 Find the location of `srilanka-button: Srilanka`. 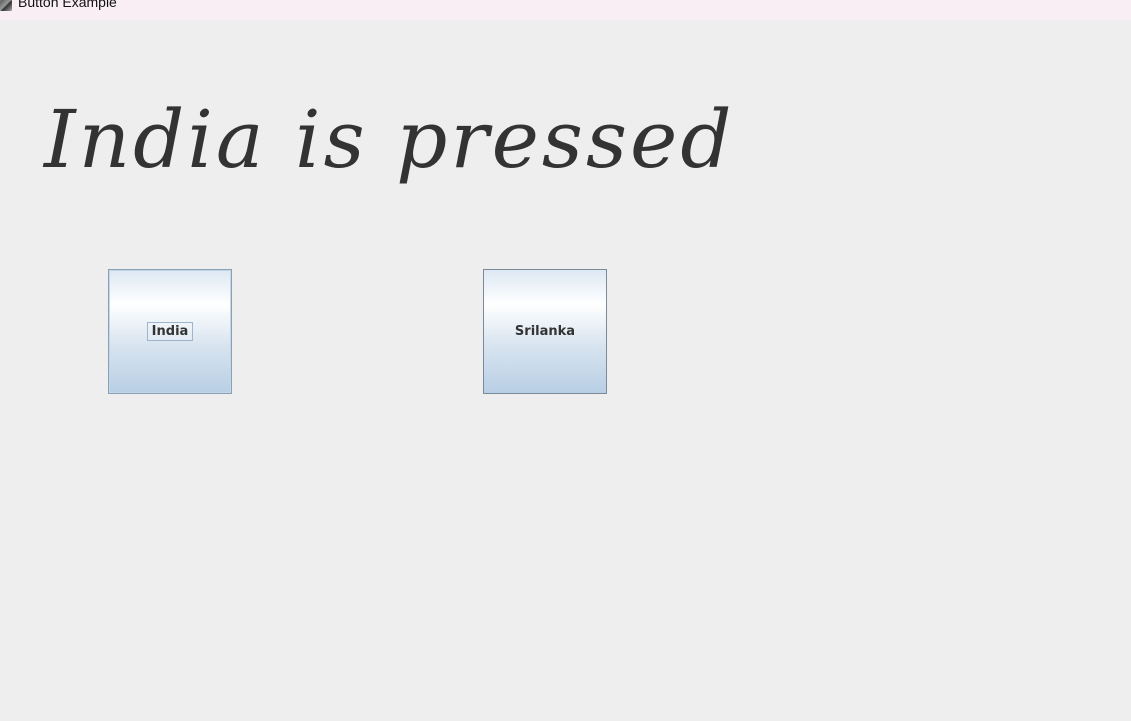

srilanka-button: Srilanka is located at coordinates (545, 331).